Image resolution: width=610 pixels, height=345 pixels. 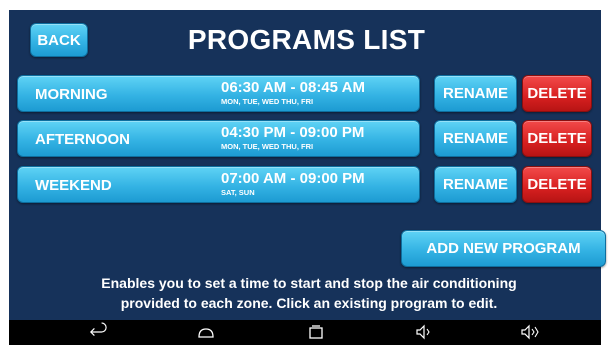 I want to click on add-new-program-button: ADD NEW PROGRAM, so click(x=503, y=248).